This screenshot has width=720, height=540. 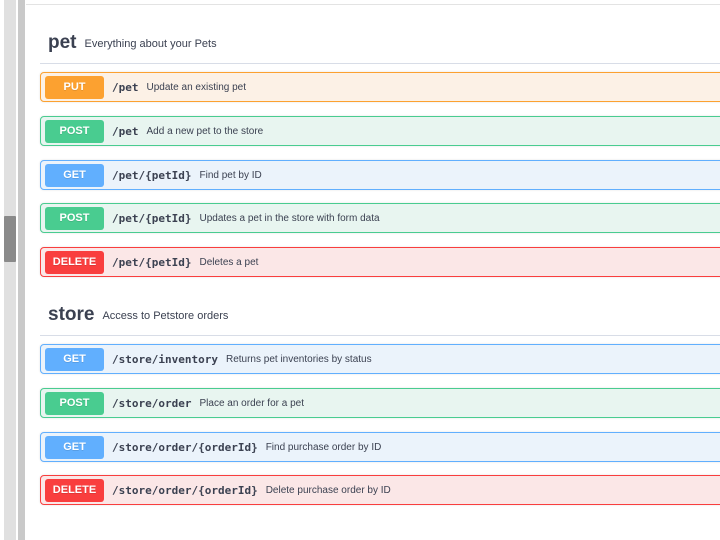 What do you see at coordinates (380, 262) in the screenshot?
I see `operation-delete-pet: DELETE /pet/{petId} Deletes a pet` at bounding box center [380, 262].